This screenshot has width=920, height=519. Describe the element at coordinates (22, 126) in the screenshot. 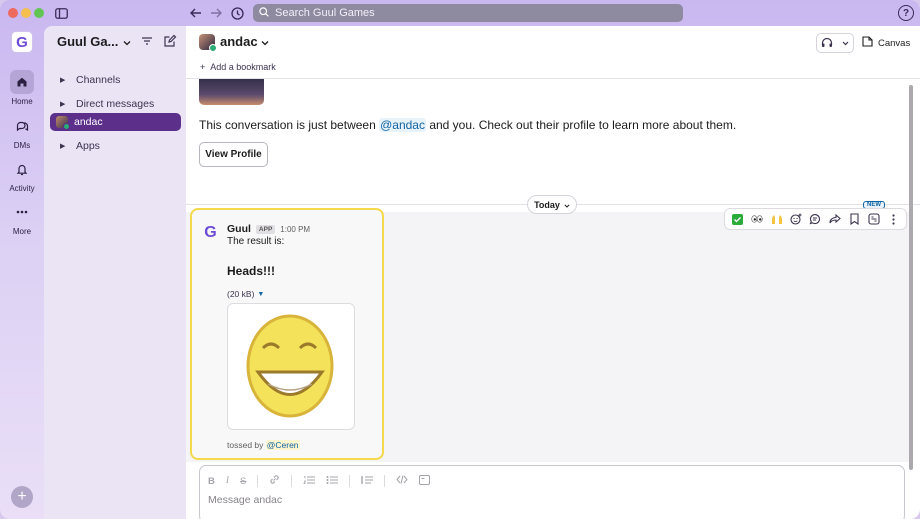

I see `dms-icon` at that location.